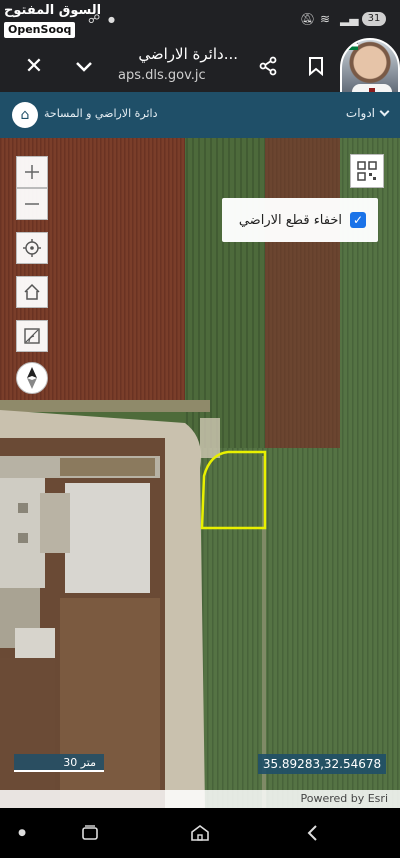 This screenshot has height=858, width=400. I want to click on locate-button, so click(32, 248).